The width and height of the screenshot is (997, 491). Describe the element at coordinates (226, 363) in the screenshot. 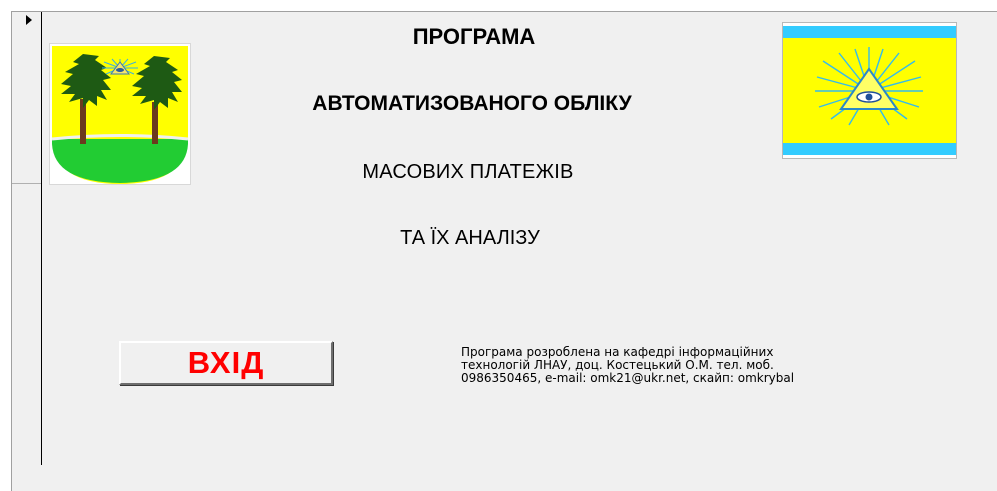

I see `enter-button: ВХІД` at that location.